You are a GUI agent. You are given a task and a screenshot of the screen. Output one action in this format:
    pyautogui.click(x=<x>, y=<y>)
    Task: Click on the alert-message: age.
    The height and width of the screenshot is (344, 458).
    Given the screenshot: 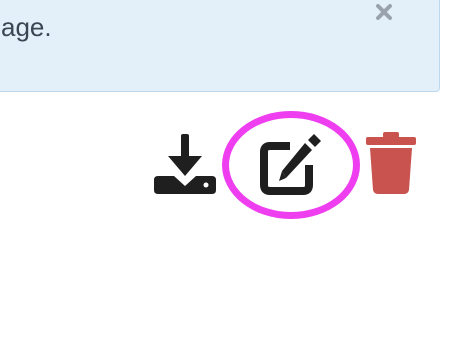 What is the action you would take?
    pyautogui.click(x=26, y=27)
    